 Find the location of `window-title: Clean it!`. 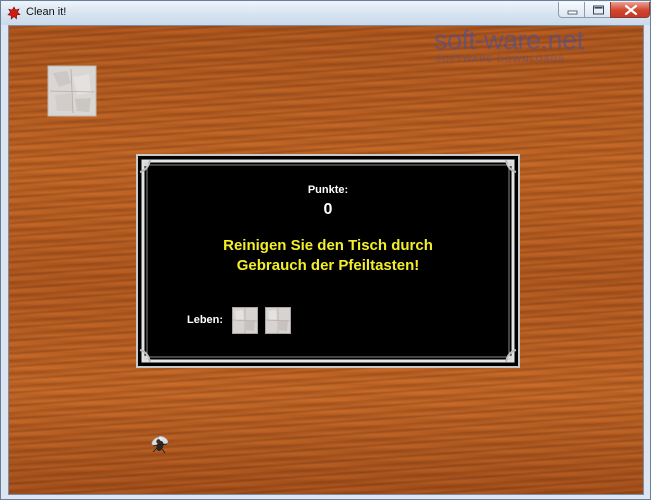

window-title: Clean it! is located at coordinates (46, 12).